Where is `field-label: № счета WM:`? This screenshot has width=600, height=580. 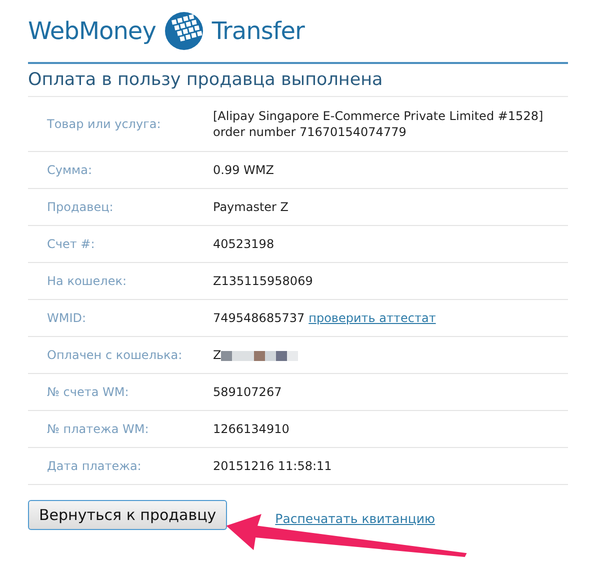
field-label: № счета WM: is located at coordinates (88, 392).